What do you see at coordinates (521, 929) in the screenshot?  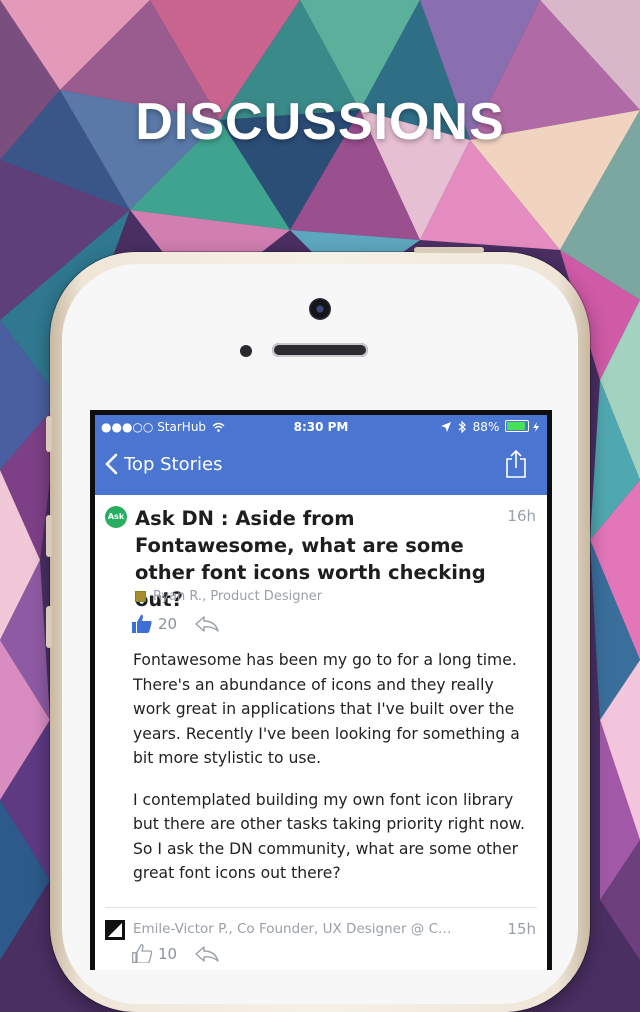 I see `comment-time: 15h` at bounding box center [521, 929].